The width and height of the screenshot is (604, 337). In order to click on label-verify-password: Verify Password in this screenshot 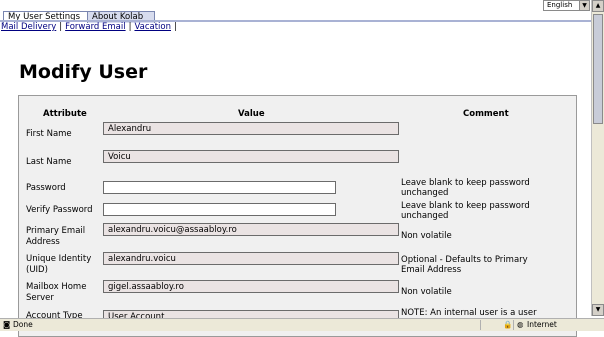, I will do `click(59, 210)`.